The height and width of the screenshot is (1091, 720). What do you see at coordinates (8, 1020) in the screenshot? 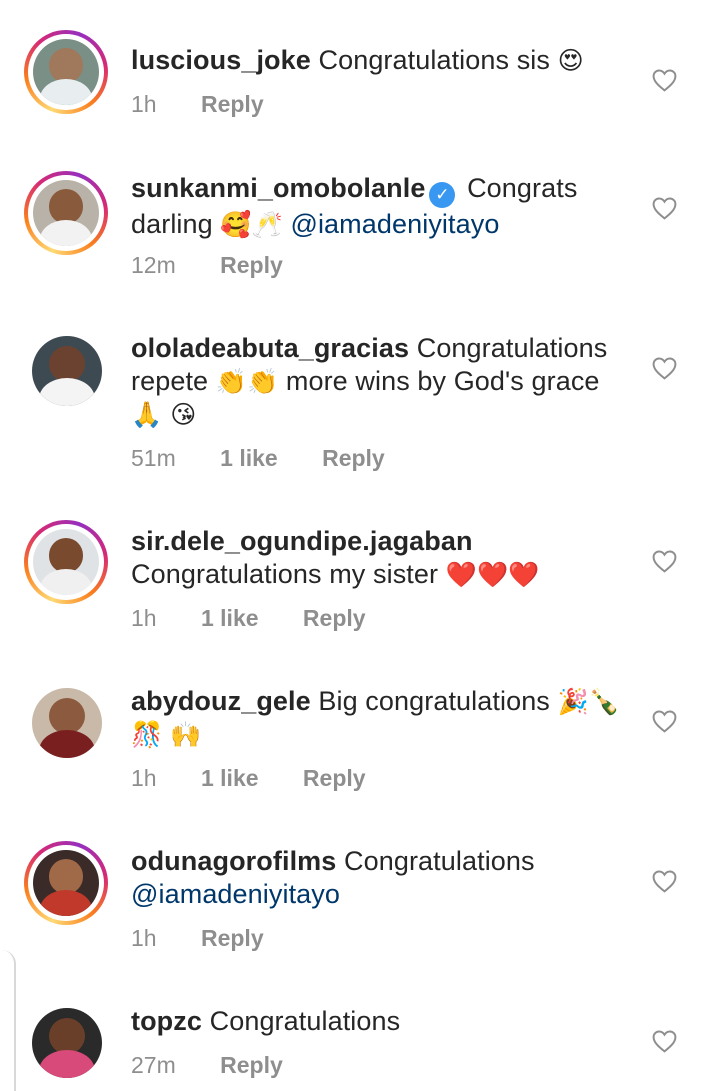
I see `sheet-edge` at bounding box center [8, 1020].